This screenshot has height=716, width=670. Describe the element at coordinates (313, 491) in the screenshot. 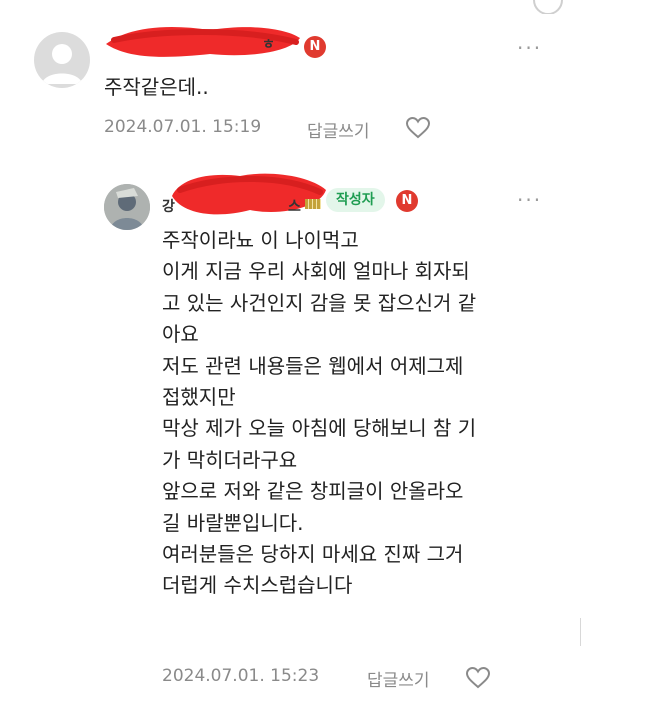

I see `comment-line: 앞으로 저와 같은 창피글이 안올라오` at that location.